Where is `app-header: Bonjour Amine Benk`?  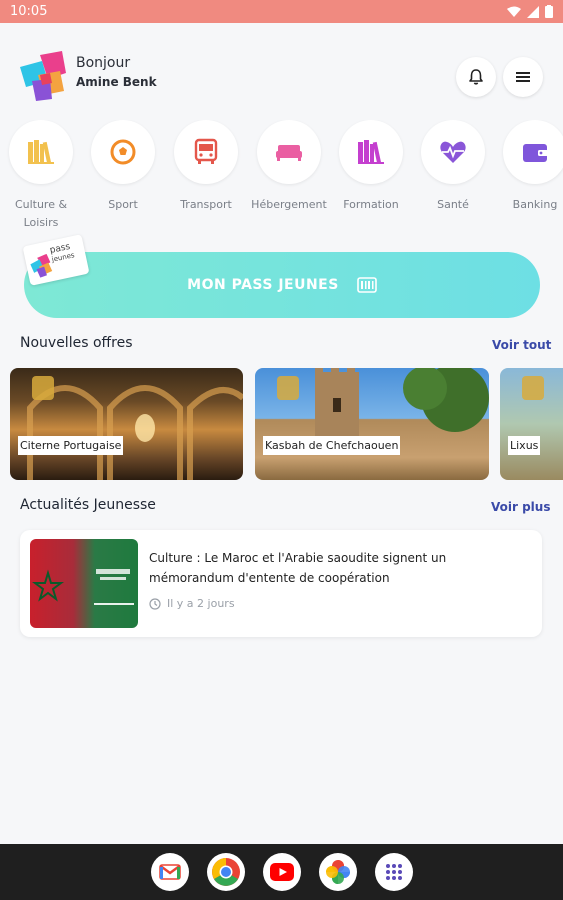 app-header: Bonjour Amine Benk is located at coordinates (281, 73).